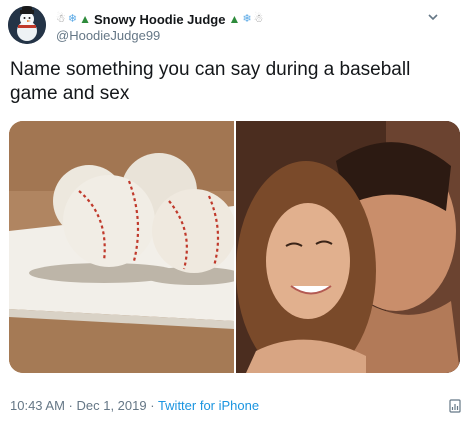 The width and height of the screenshot is (474, 430). I want to click on display-name: Snowy Hoodie Judge, so click(159, 19).